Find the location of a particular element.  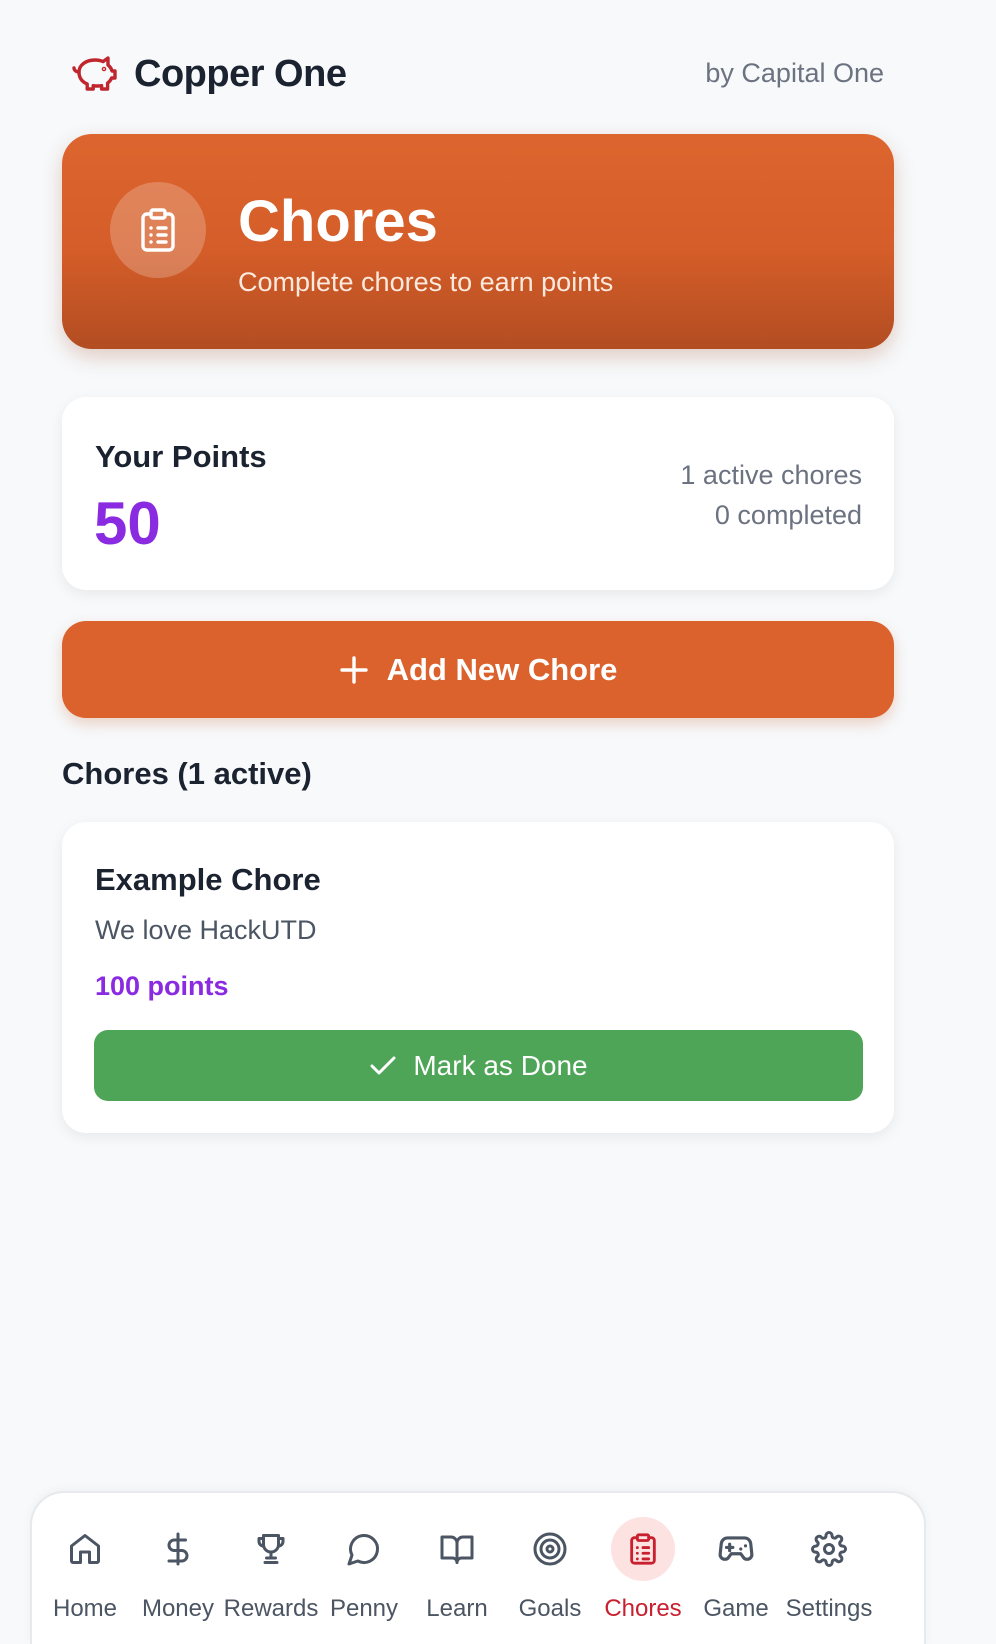

chore-stats: 1 active chores 0 completed is located at coordinates (771, 495).